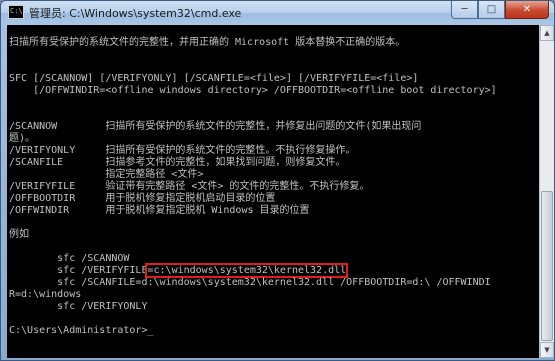  I want to click on console-line: 指定完整路径 <文件>, so click(106, 174).